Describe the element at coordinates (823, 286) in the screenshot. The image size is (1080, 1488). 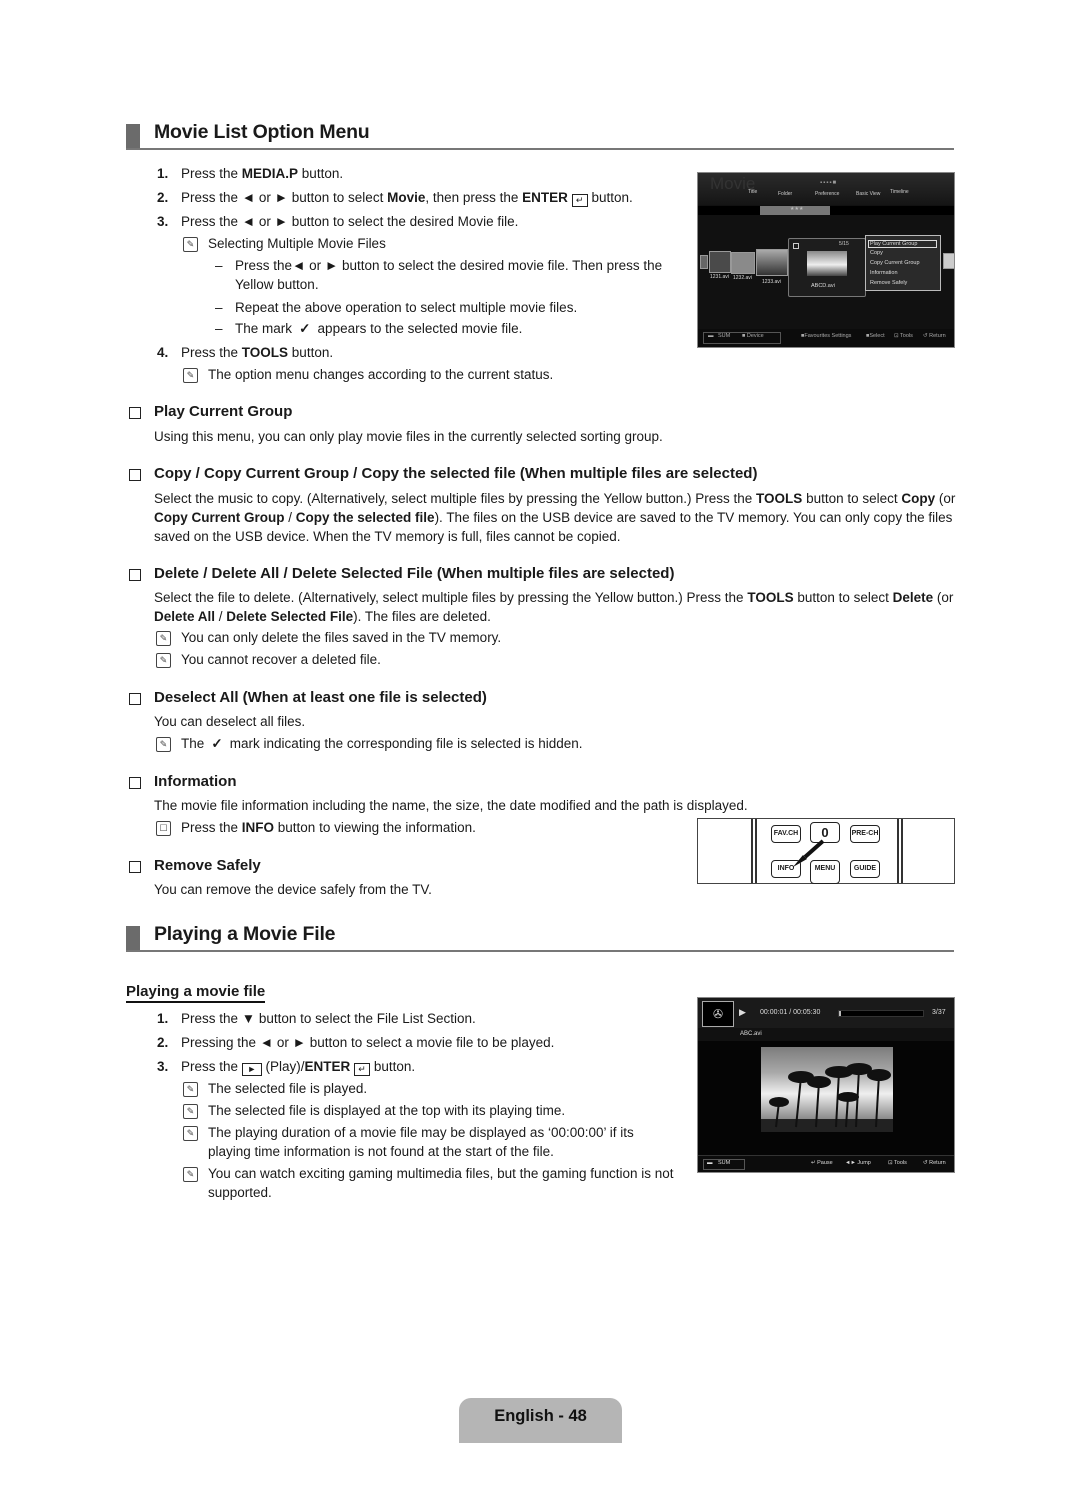
I see `file-name: ABCD.avi` at that location.